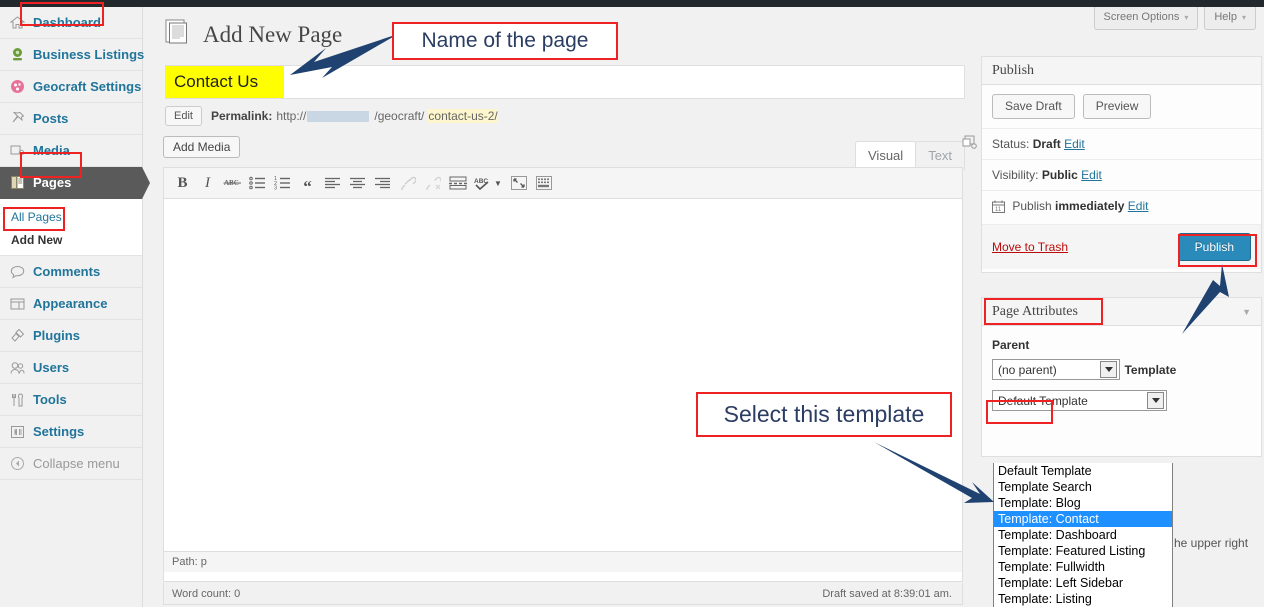 This screenshot has width=1264, height=607. What do you see at coordinates (544, 183) in the screenshot?
I see `kitchen-sink-button` at bounding box center [544, 183].